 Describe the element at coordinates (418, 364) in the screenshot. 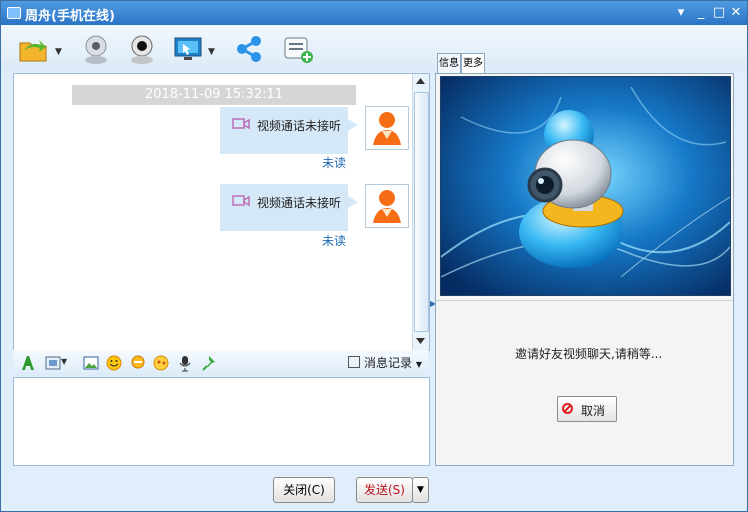

I see `history-dropdown-arrow-icon: ▼` at that location.